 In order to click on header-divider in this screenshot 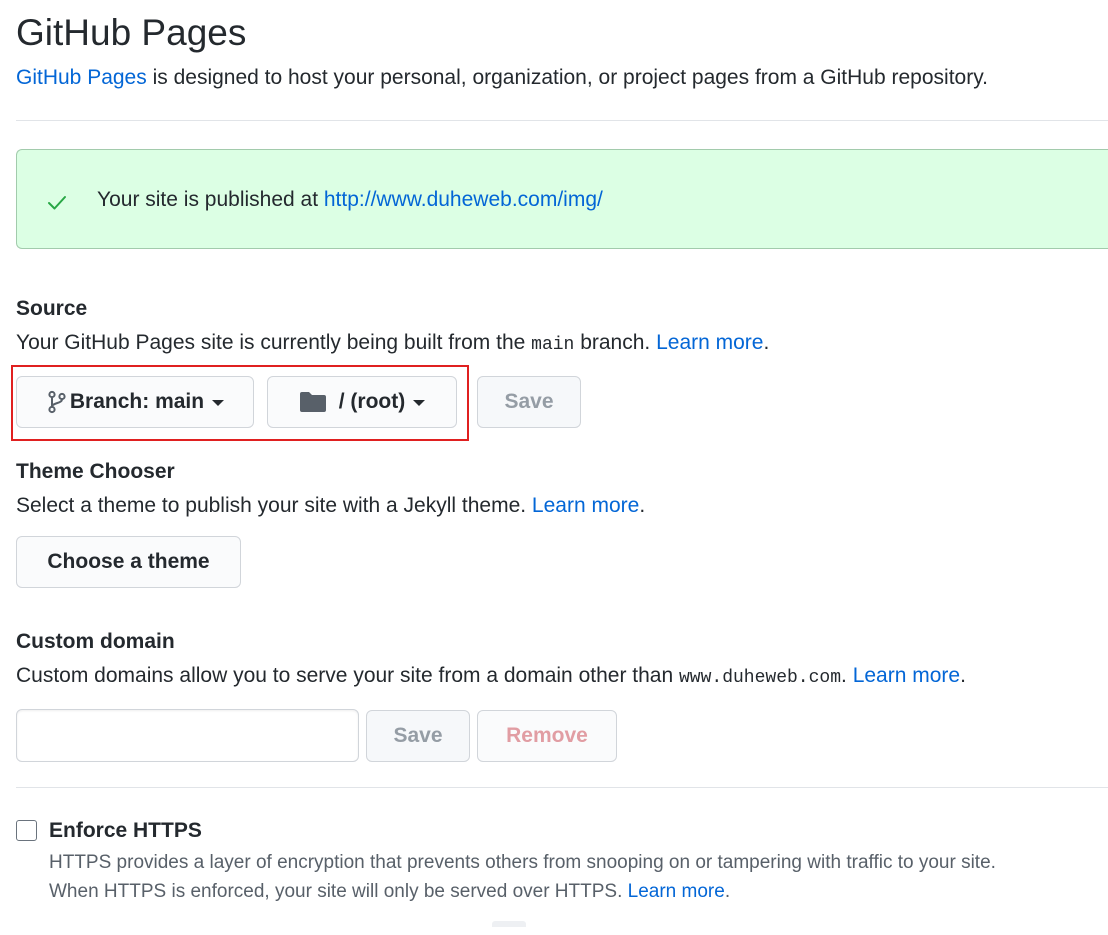, I will do `click(562, 120)`.